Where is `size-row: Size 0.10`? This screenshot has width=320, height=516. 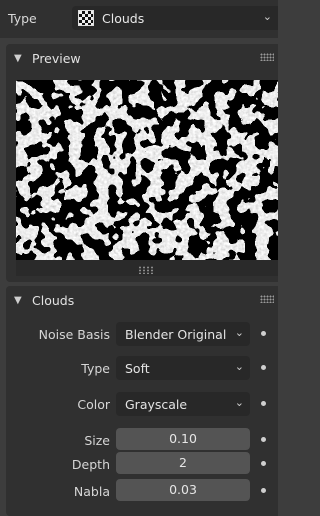
size-row: Size 0.10 is located at coordinates (142, 440).